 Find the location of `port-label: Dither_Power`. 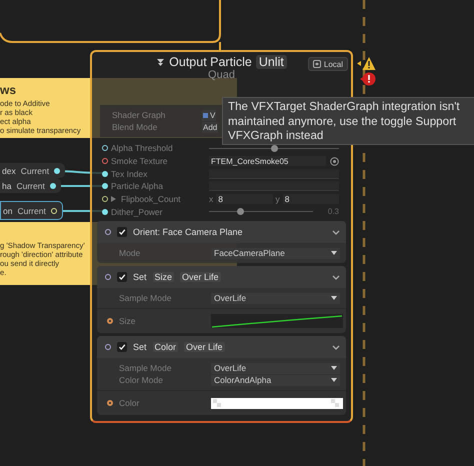

port-label: Dither_Power is located at coordinates (137, 211).